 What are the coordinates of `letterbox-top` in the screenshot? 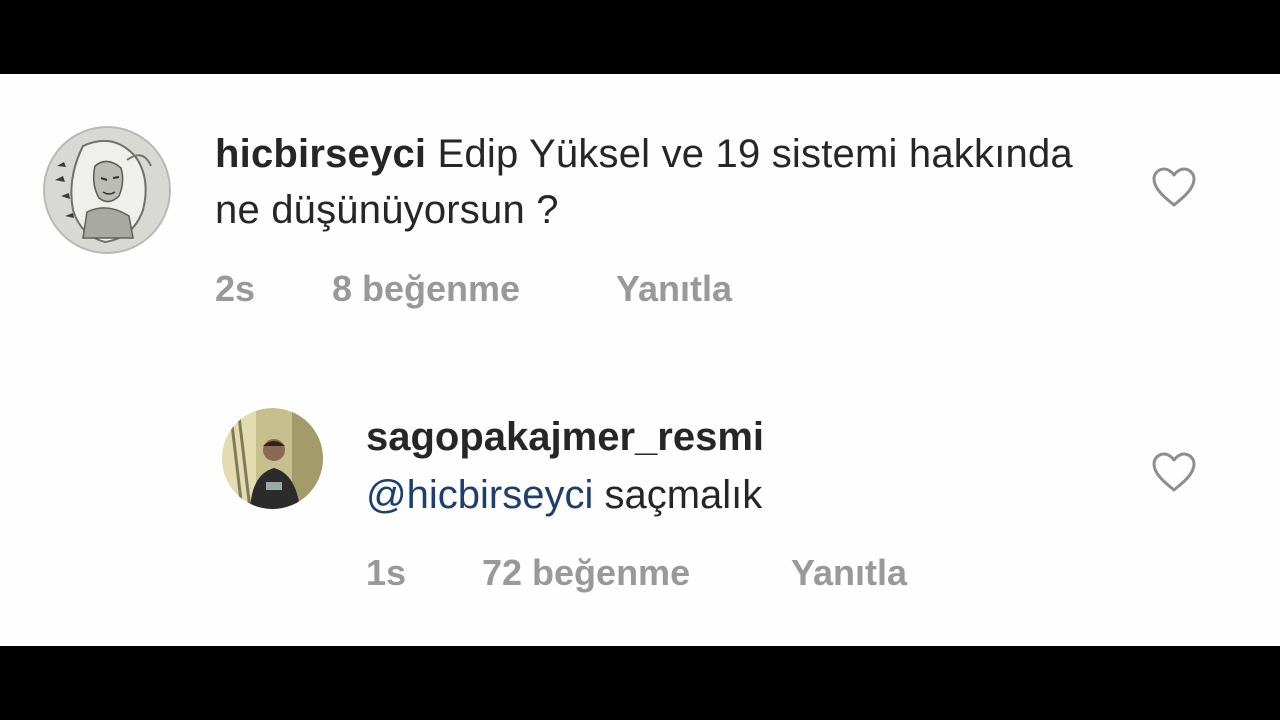 It's located at (640, 37).